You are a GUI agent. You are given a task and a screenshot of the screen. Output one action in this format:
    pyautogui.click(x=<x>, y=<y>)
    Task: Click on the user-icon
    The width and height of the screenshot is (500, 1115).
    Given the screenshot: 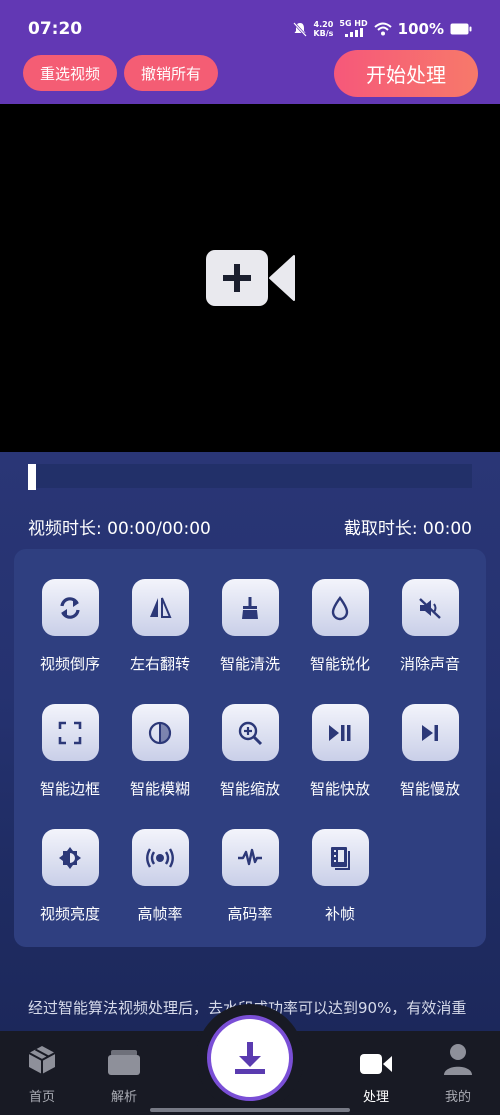 What is the action you would take?
    pyautogui.click(x=458, y=1059)
    